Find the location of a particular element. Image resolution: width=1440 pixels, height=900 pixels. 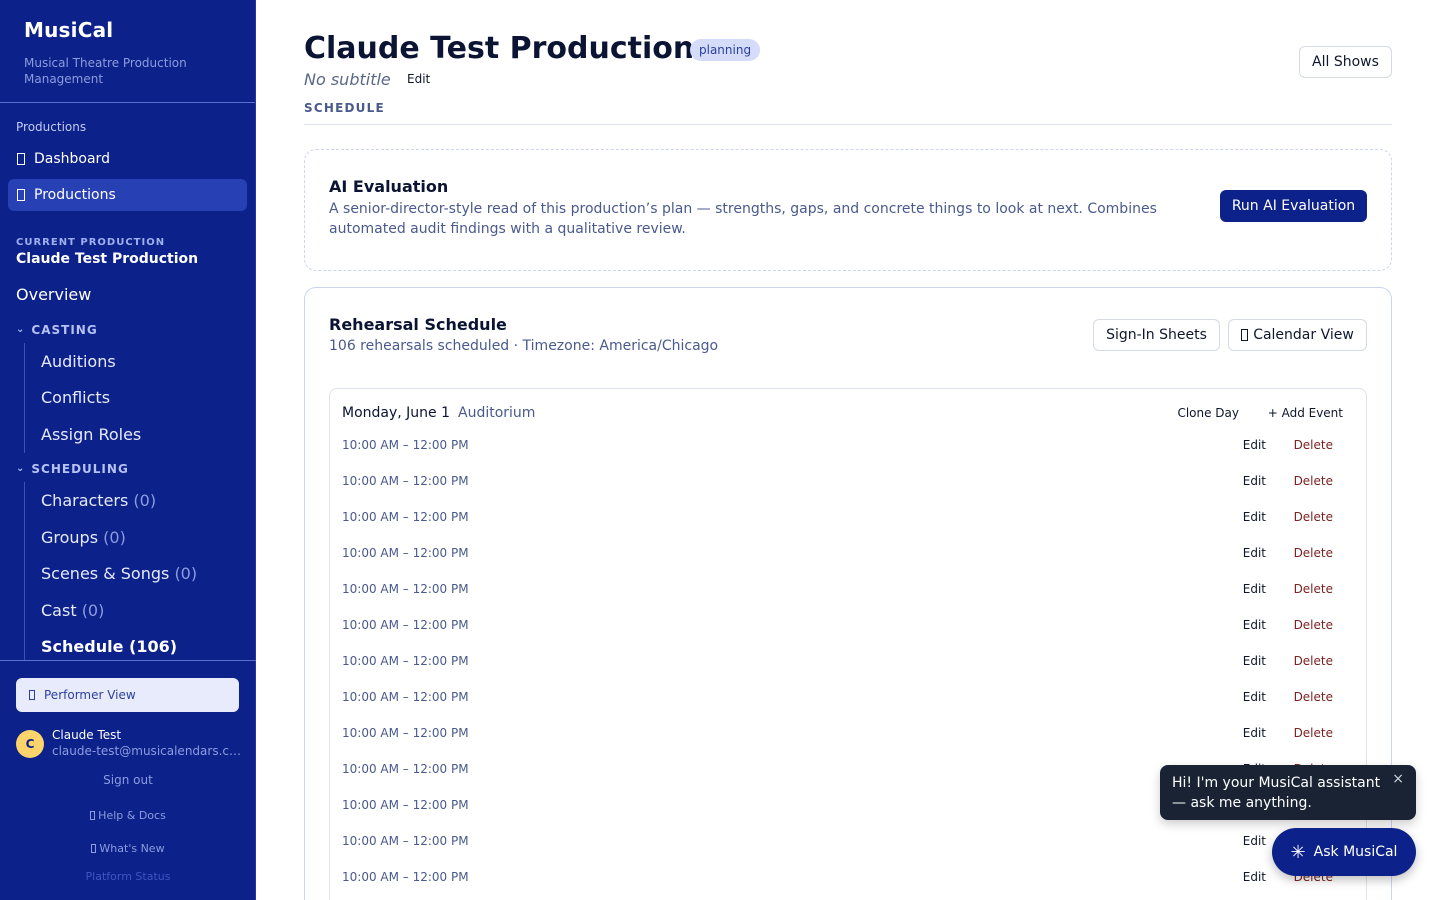

sidebar-item-cast: Cast (0) is located at coordinates (72, 610).